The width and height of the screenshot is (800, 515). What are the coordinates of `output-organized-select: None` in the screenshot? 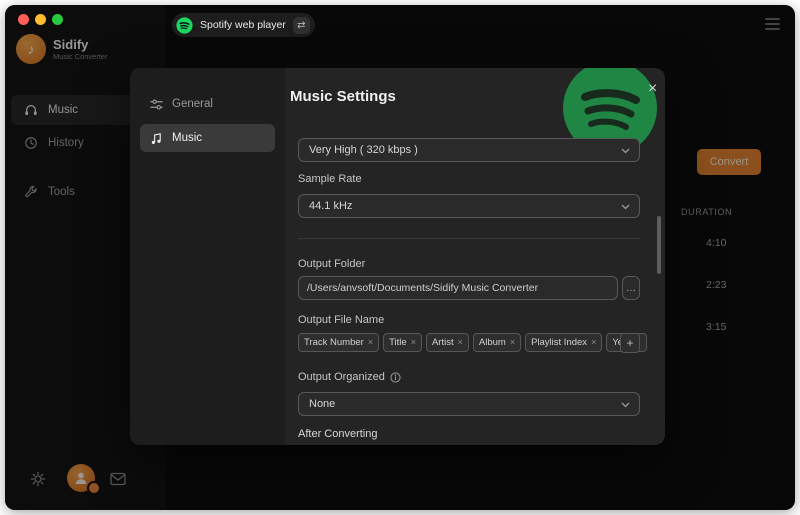 It's located at (469, 404).